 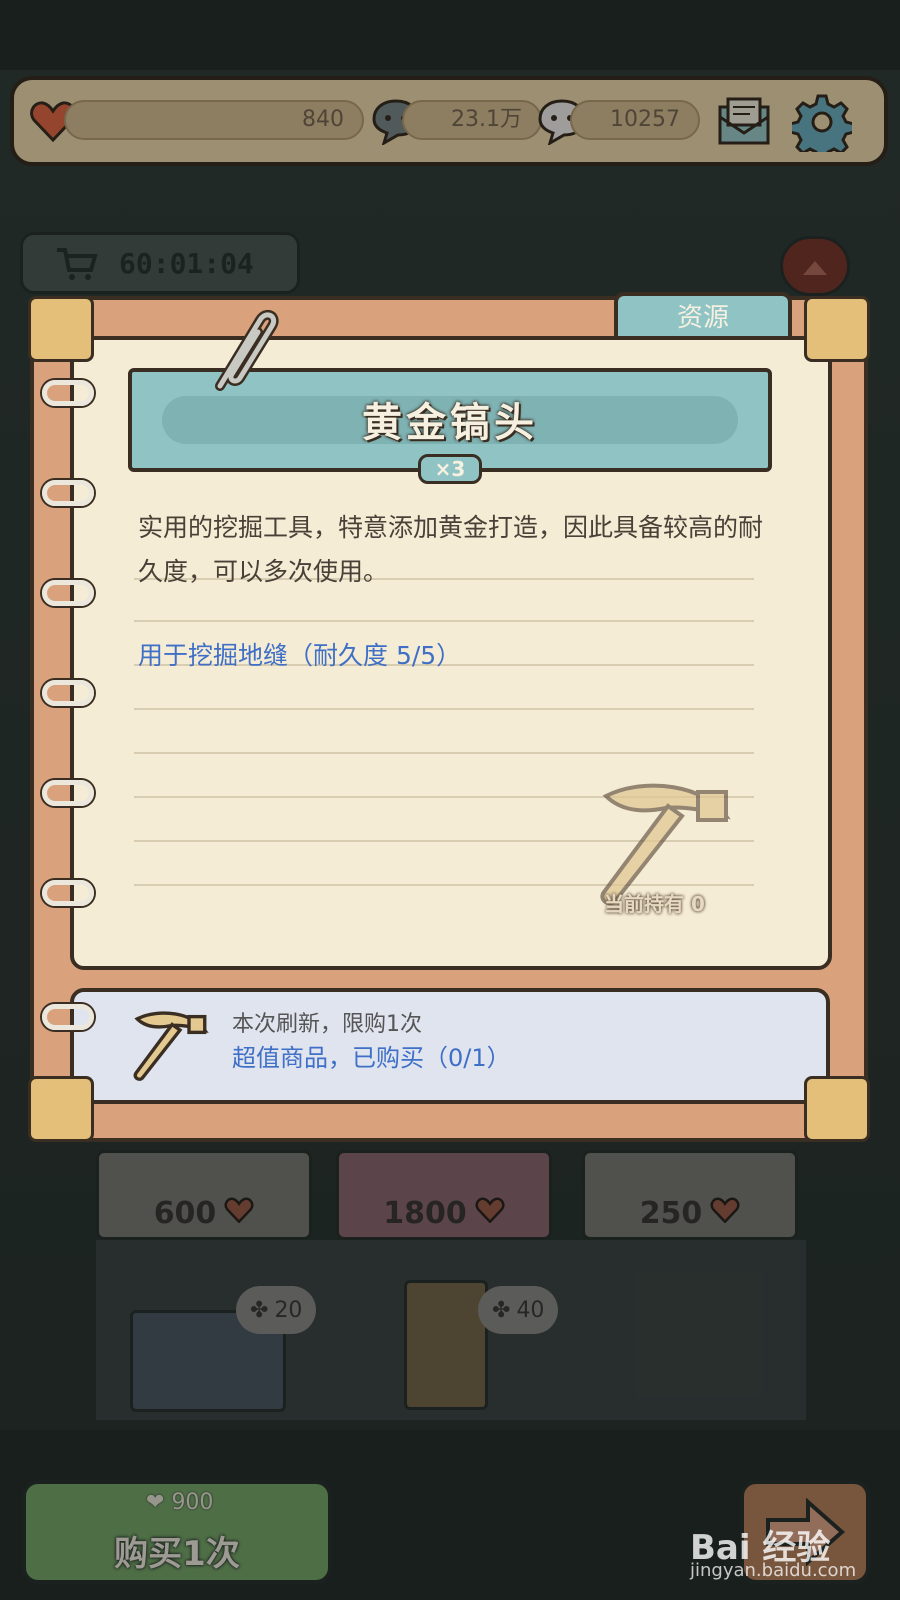 I want to click on item-usage: 用于挖掘地缝（耐久度 5/5）, so click(x=300, y=655).